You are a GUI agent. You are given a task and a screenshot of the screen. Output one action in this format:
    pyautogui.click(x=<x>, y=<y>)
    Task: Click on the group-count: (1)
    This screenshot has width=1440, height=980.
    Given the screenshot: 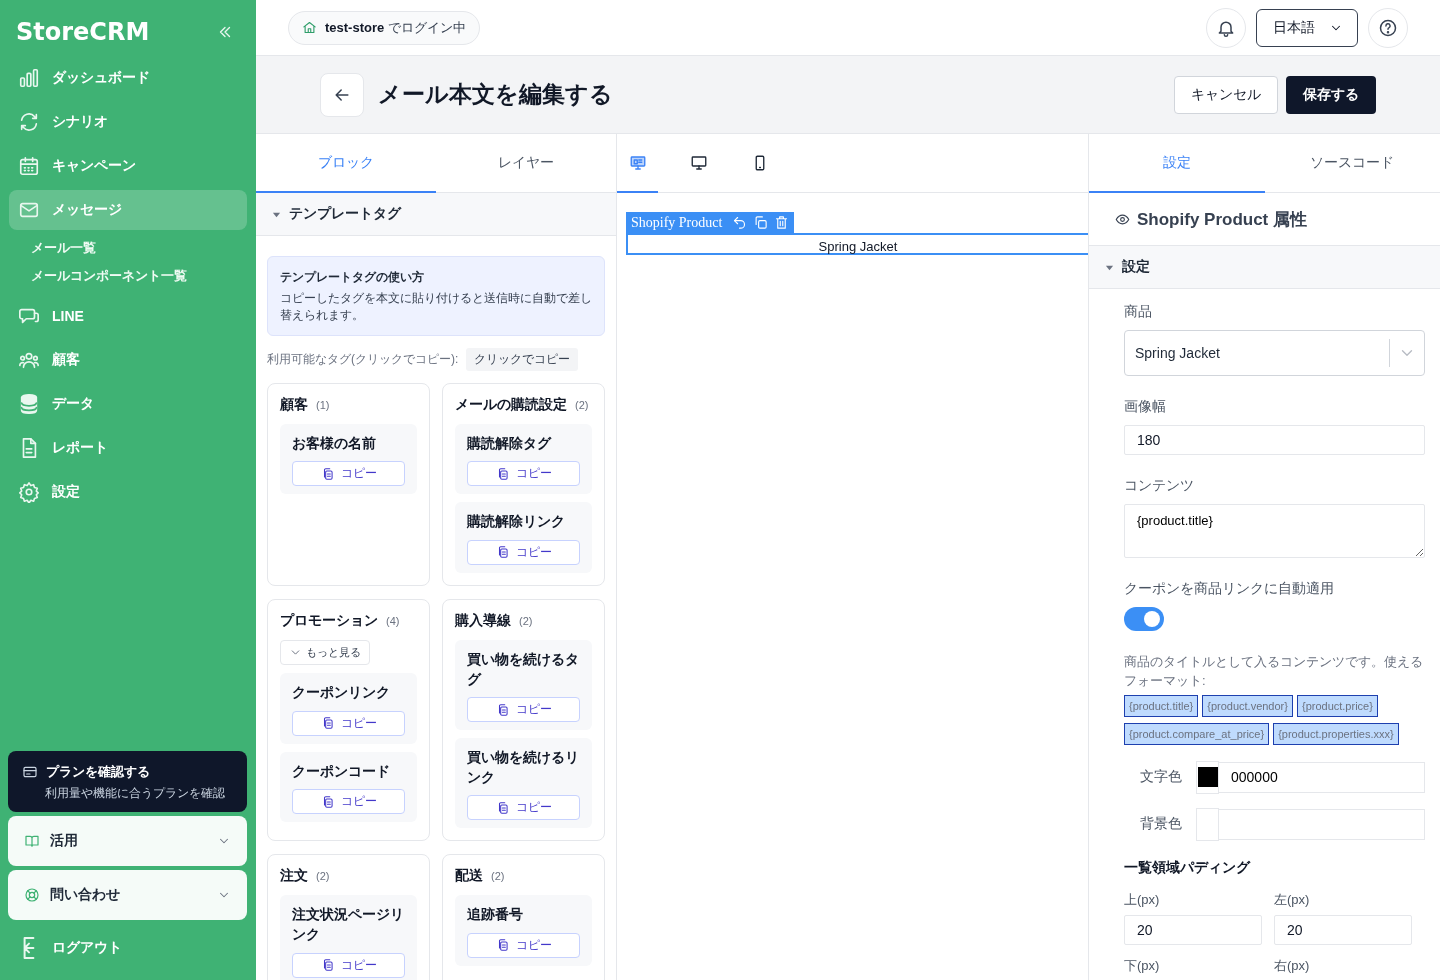 What is the action you would take?
    pyautogui.click(x=323, y=404)
    